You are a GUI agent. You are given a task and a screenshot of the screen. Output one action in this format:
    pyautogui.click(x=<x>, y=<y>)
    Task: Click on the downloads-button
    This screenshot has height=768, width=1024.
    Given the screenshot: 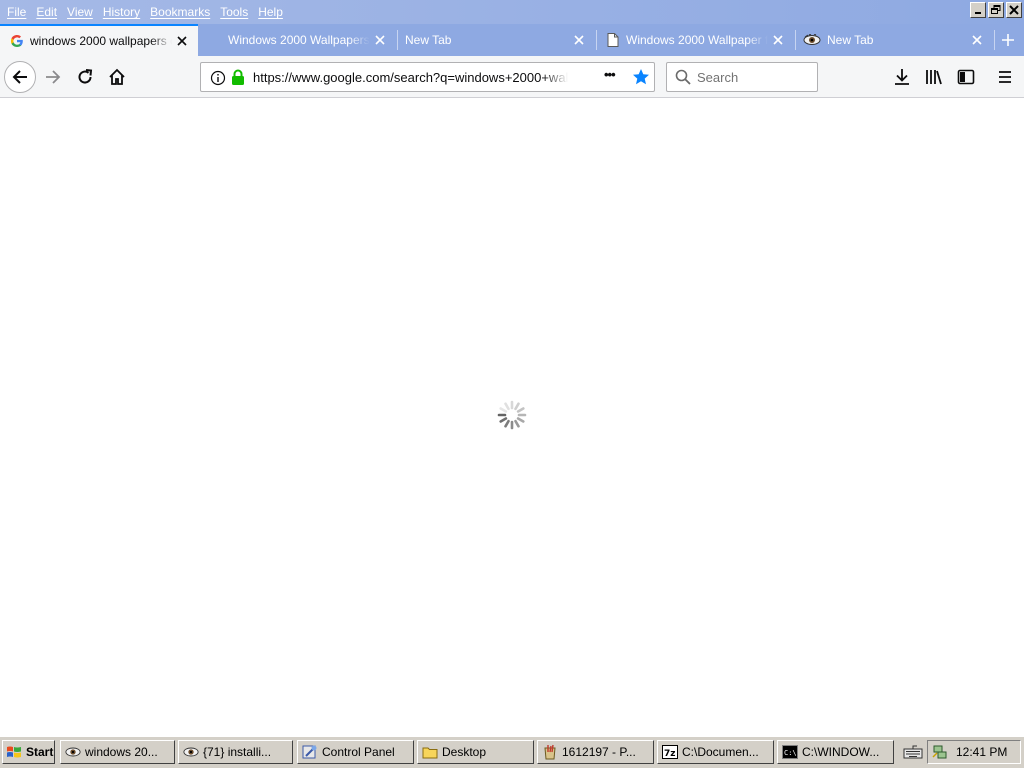 What is the action you would take?
    pyautogui.click(x=902, y=77)
    